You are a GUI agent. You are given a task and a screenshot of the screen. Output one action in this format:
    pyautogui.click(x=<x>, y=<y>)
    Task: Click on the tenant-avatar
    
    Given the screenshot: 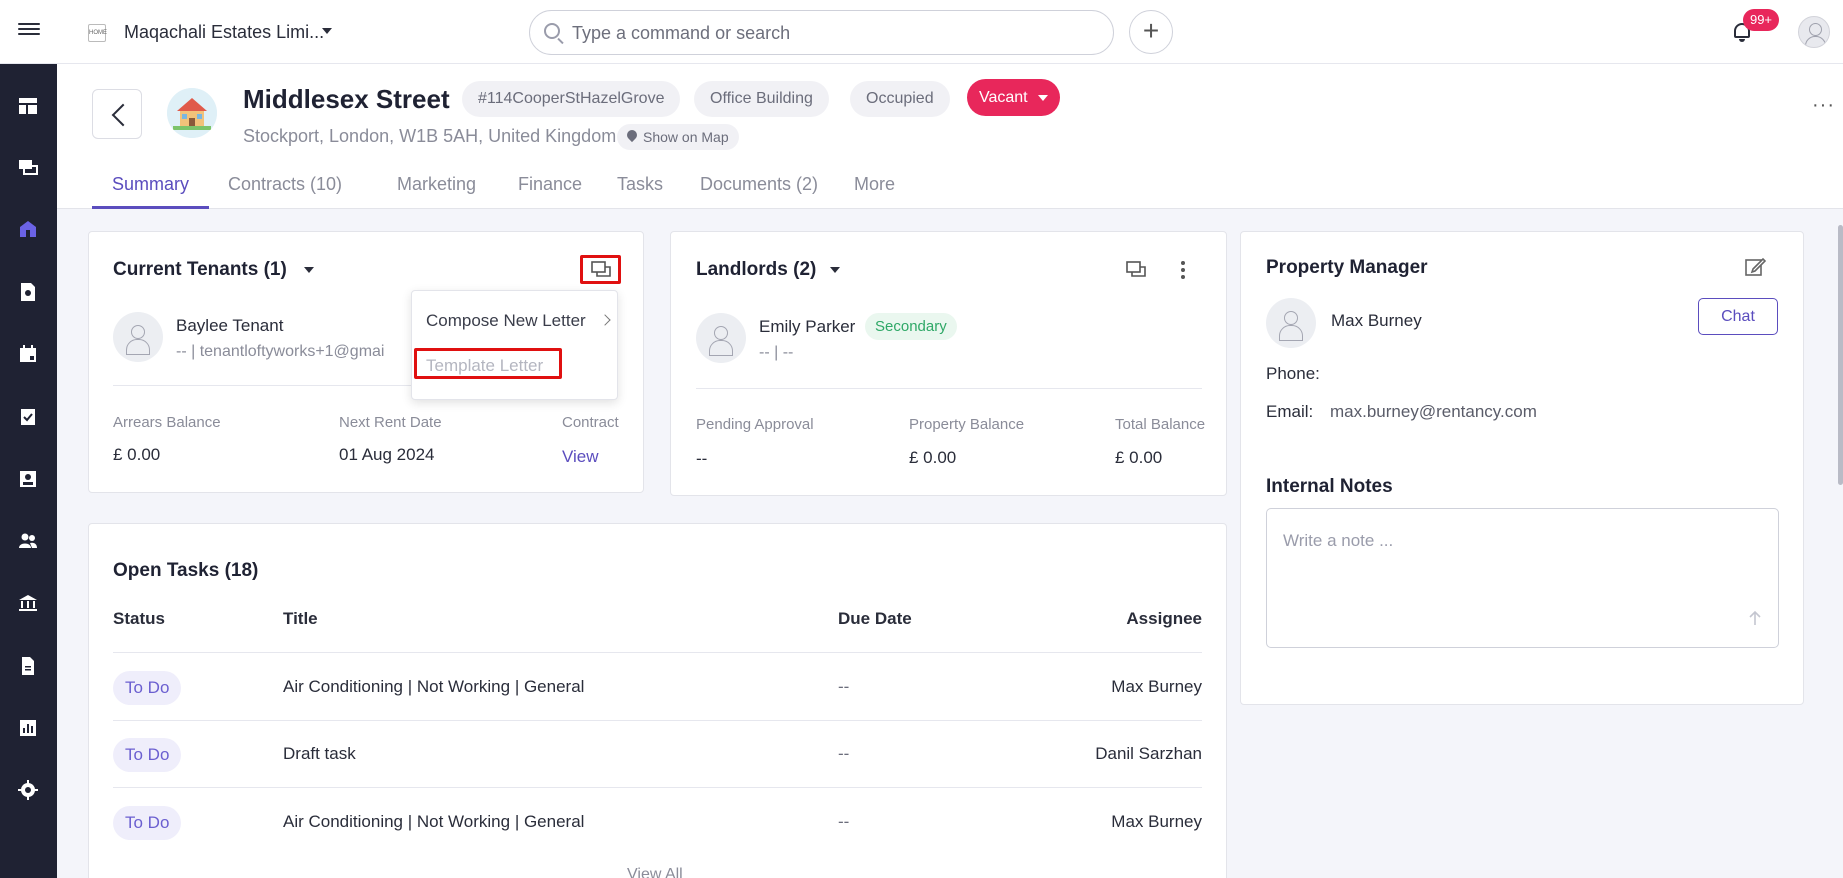 What is the action you would take?
    pyautogui.click(x=138, y=337)
    